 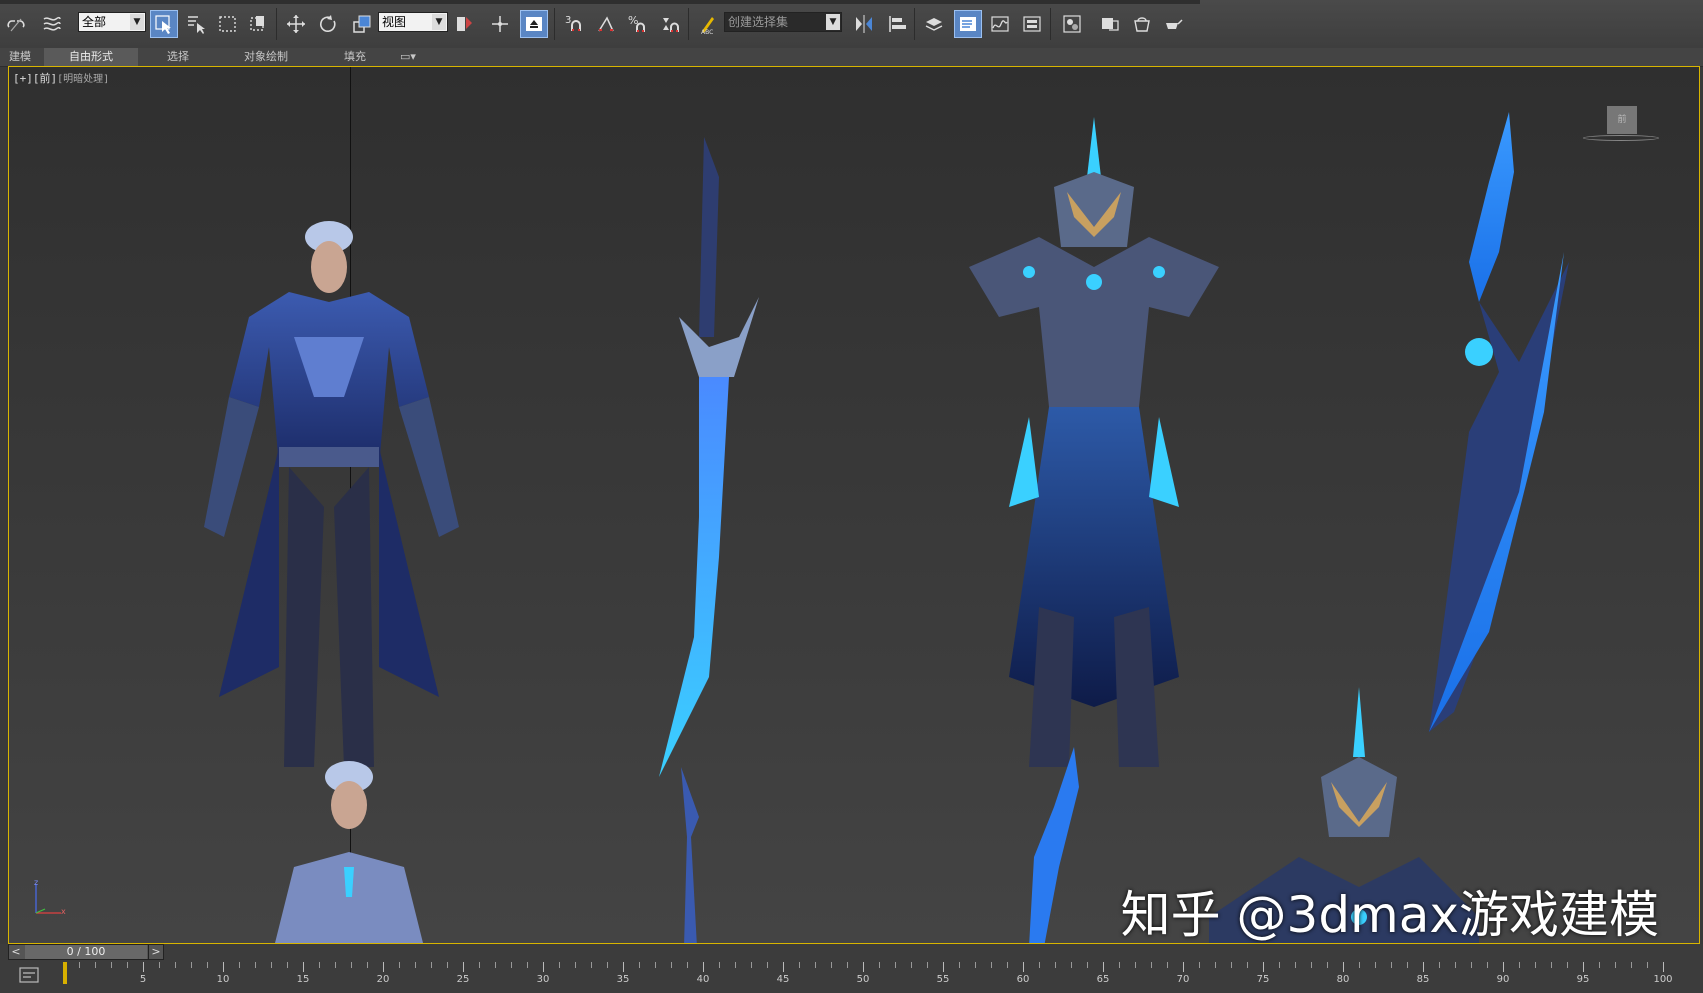 What do you see at coordinates (36, 883) in the screenshot?
I see `axis-z-label: z` at bounding box center [36, 883].